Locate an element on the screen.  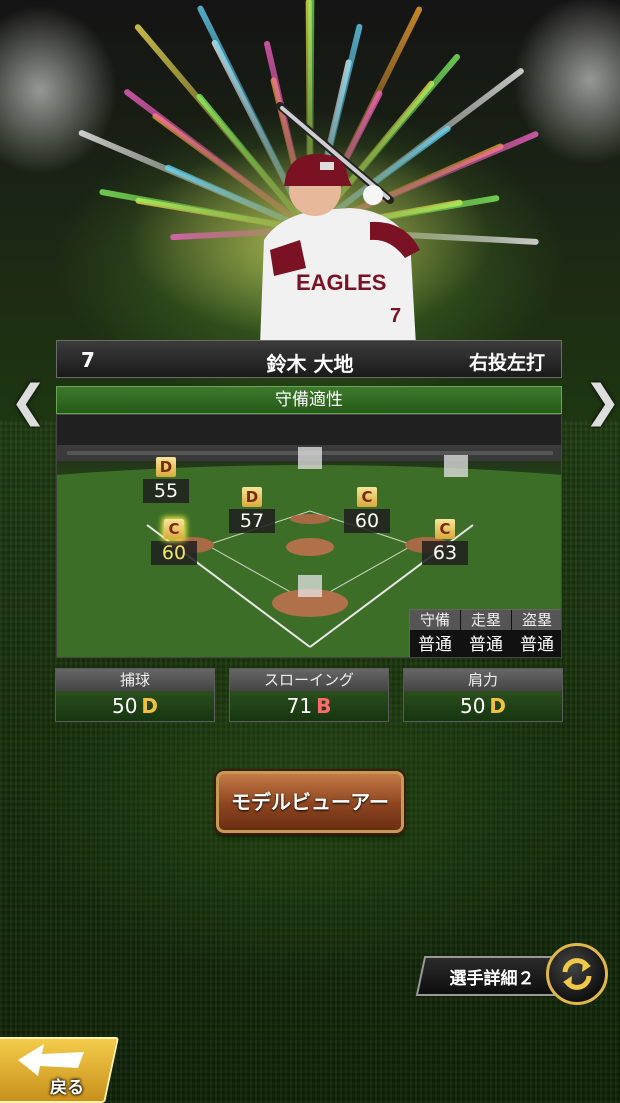
ability-table: 守備 走塁 盗塁 普通 普通 普通 is located at coordinates (485, 633).